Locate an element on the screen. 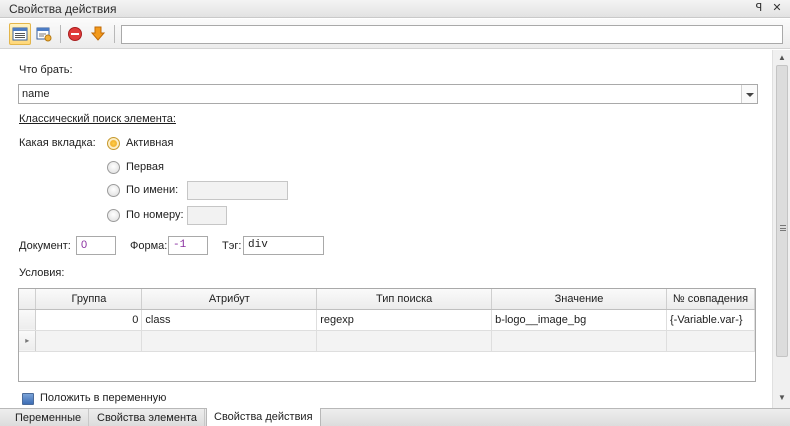 Image resolution: width=790 pixels, height=426 pixels. by-name-field is located at coordinates (237, 190).